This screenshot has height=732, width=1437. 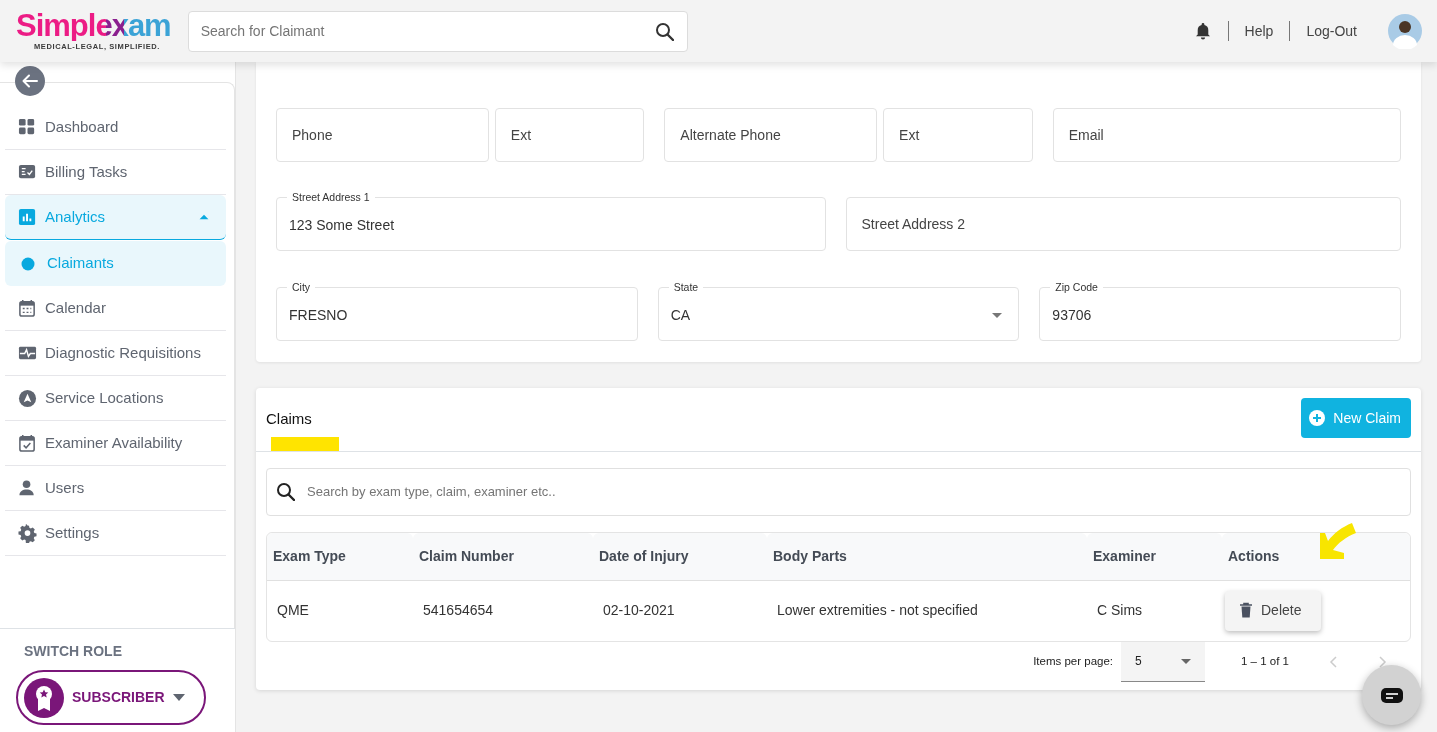 What do you see at coordinates (289, 418) in the screenshot?
I see `tab-label: Claims` at bounding box center [289, 418].